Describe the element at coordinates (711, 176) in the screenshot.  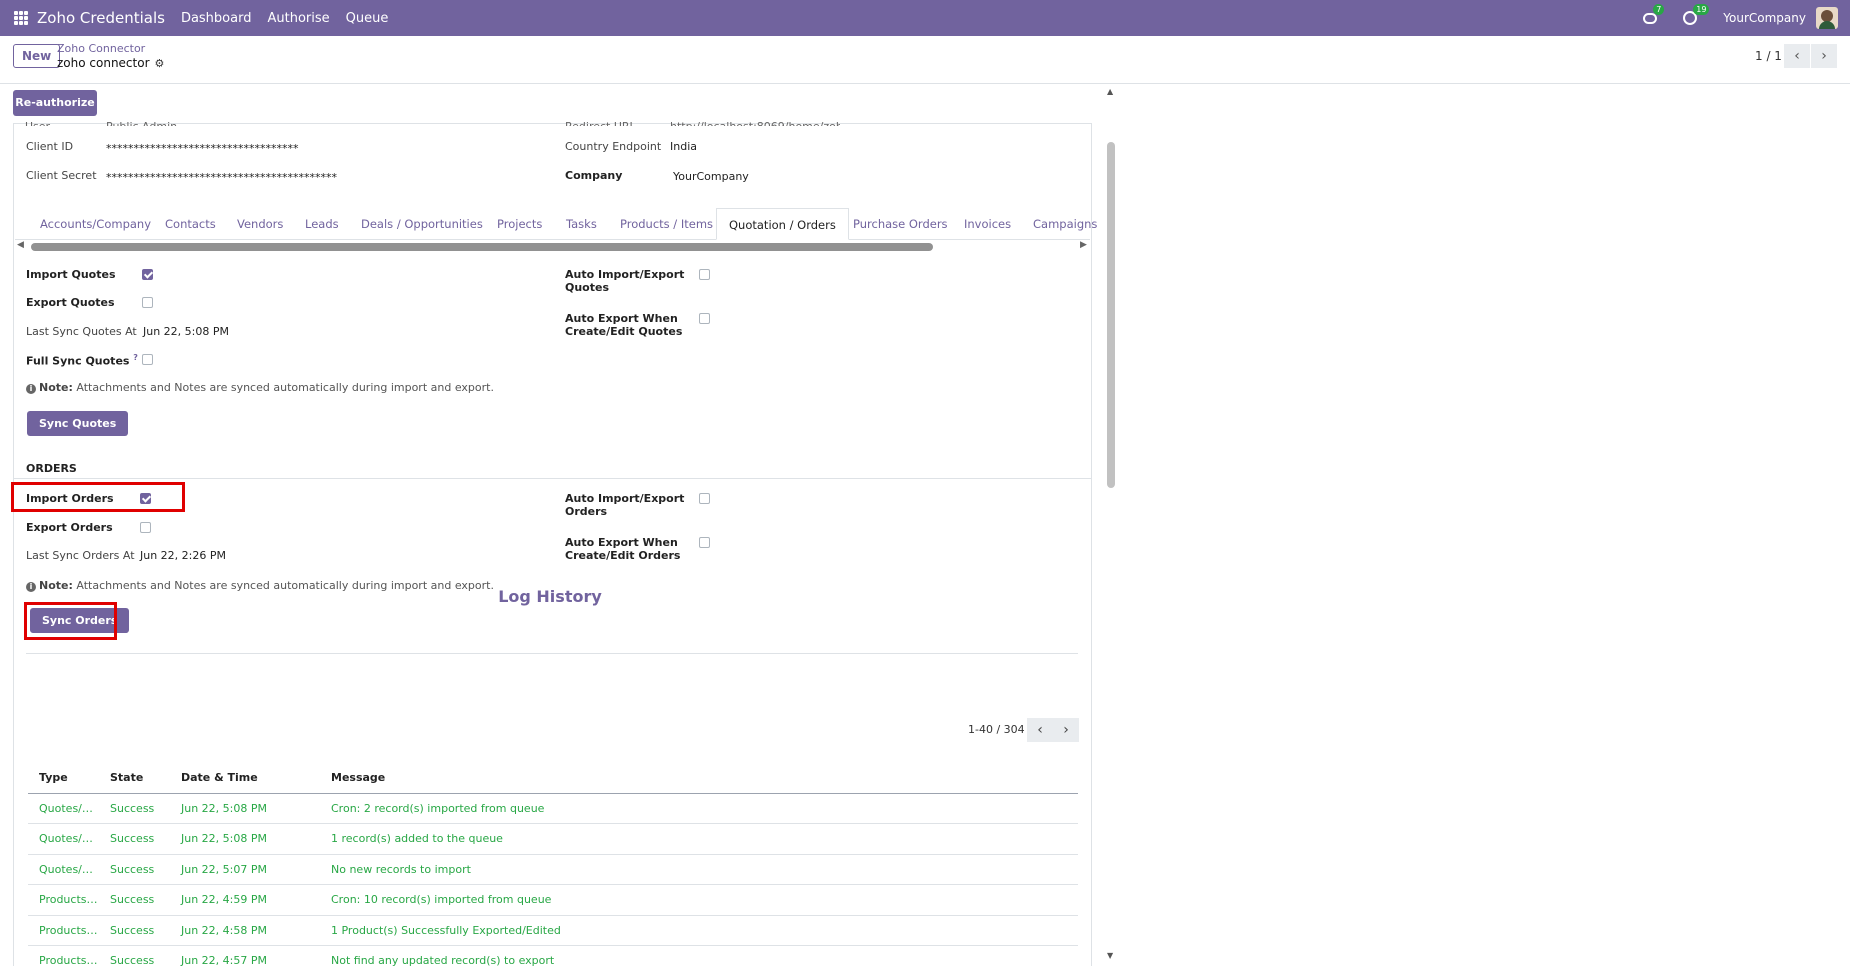
I see `company-value: YourCompany` at that location.